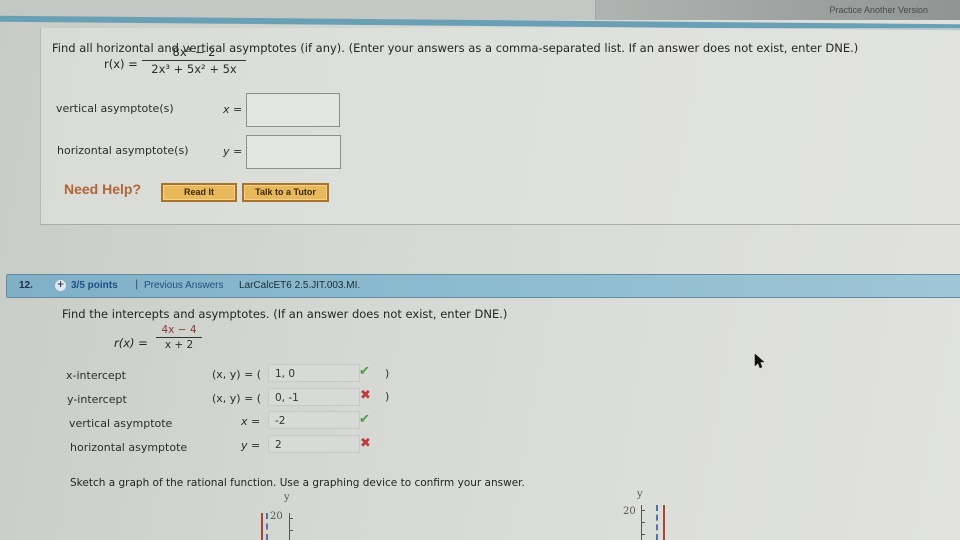 This screenshot has width=960, height=540. I want to click on vertical-asymptote-input: -2, so click(314, 420).